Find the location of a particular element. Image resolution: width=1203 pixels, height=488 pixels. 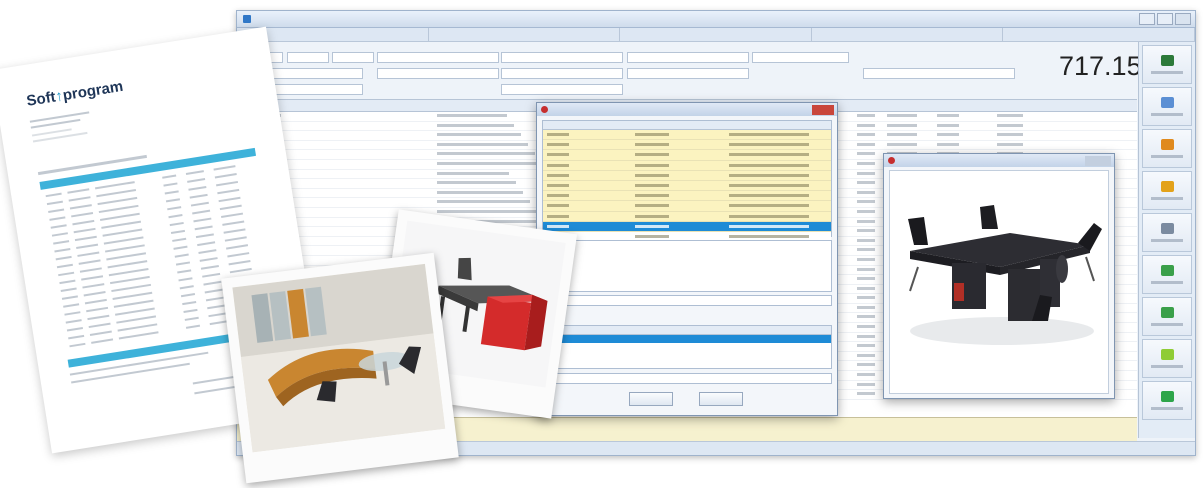

stock-grid is located at coordinates (687, 347).